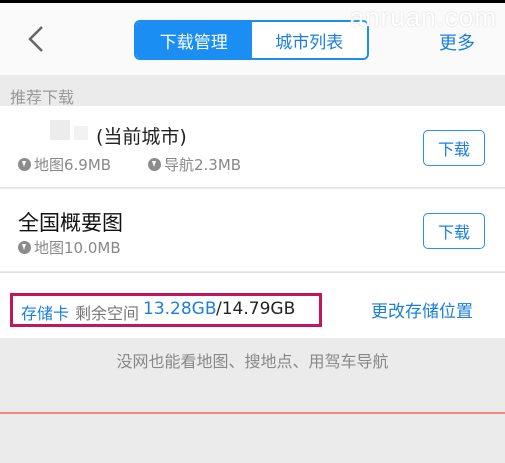 This screenshot has width=505, height=463. Describe the element at coordinates (180, 309) in the screenshot. I see `free-space: 13.28GB` at that location.